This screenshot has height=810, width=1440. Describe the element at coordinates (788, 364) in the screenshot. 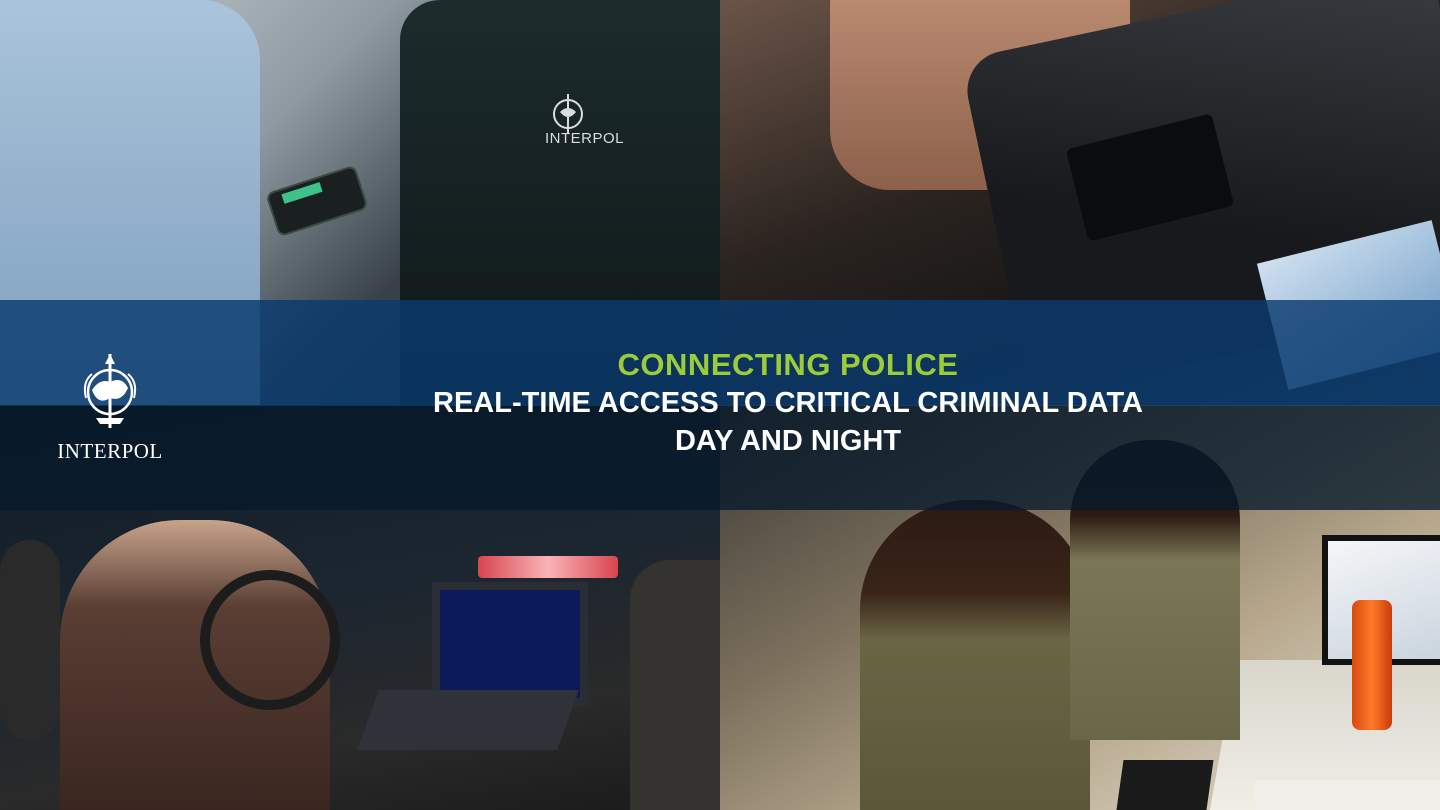

I see `headline-title: CONNECTING POLICE` at that location.